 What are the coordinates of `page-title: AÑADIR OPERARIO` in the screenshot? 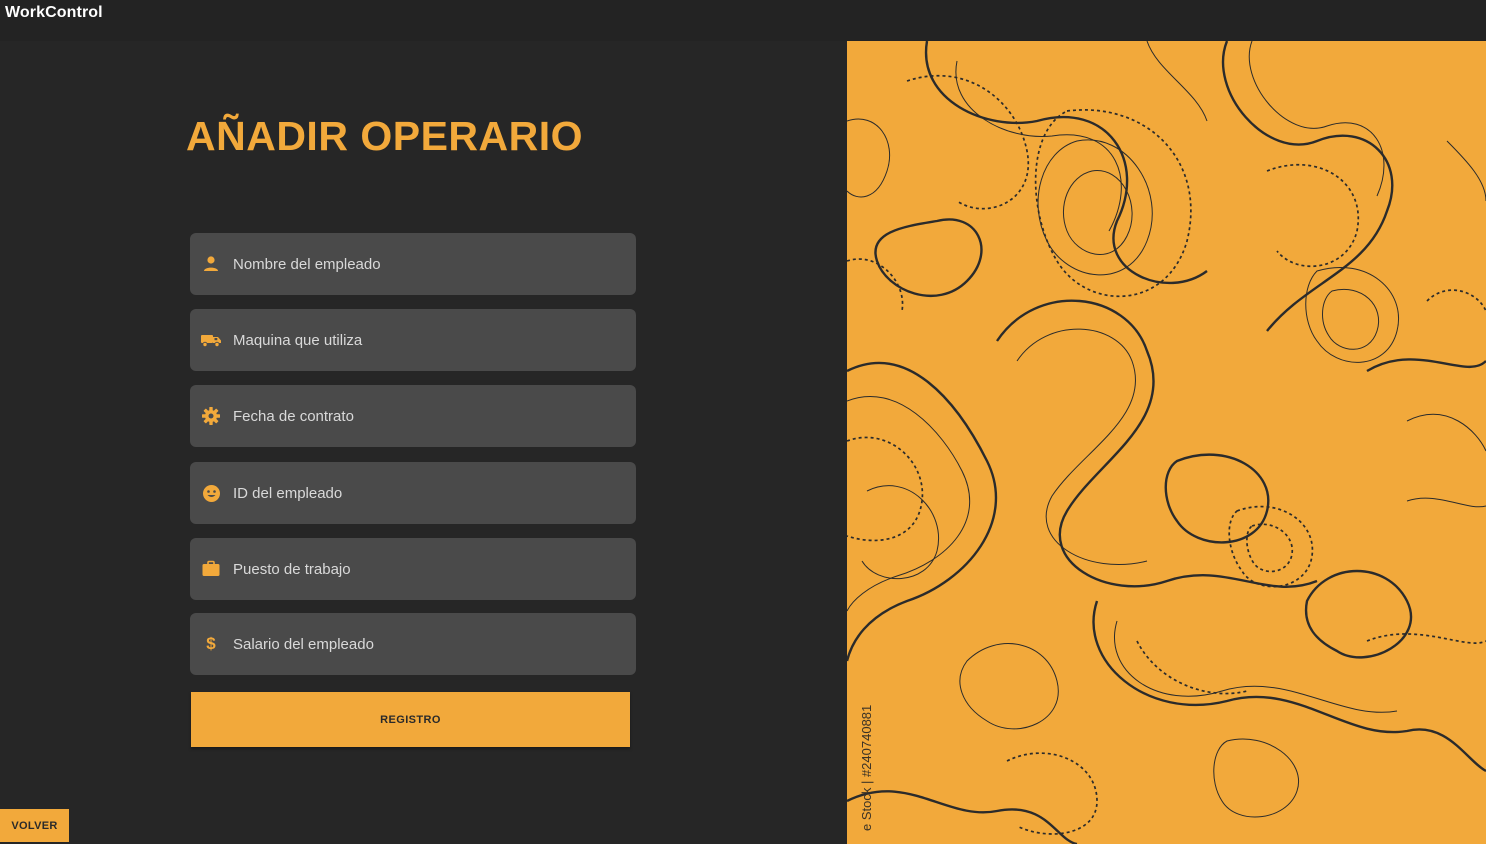 It's located at (385, 136).